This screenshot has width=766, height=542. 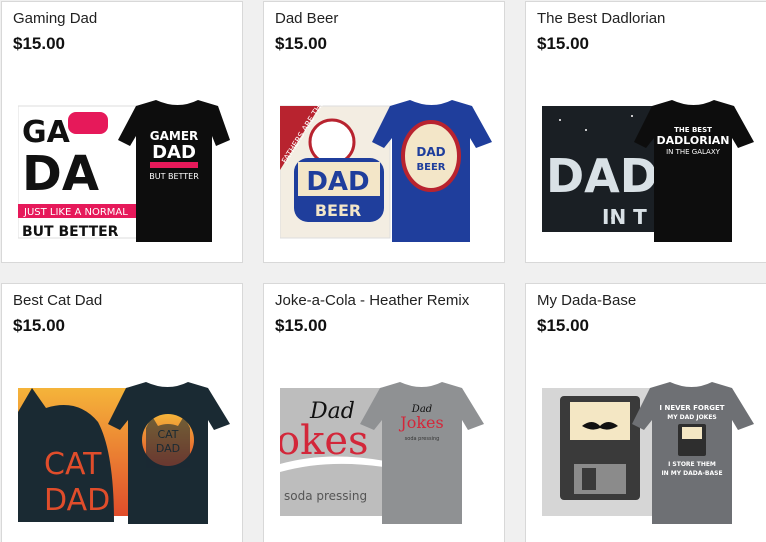 I want to click on svg-text: I NEVER FORGET, so click(x=691, y=408).